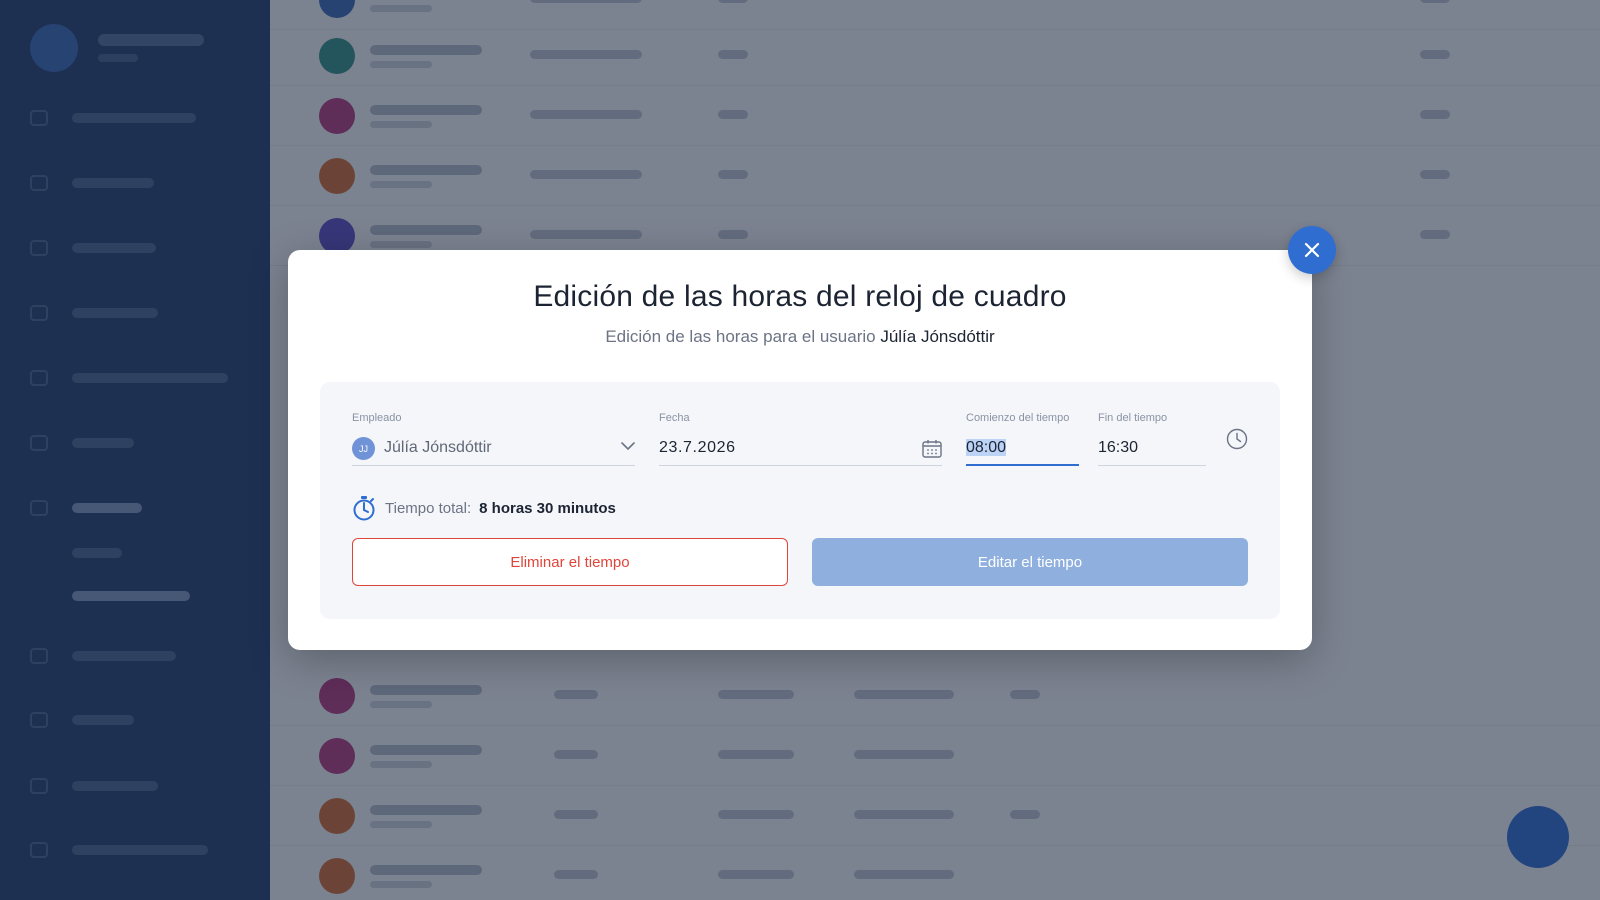 Image resolution: width=1600 pixels, height=900 pixels. I want to click on end-time-value: 16:30, so click(1118, 447).